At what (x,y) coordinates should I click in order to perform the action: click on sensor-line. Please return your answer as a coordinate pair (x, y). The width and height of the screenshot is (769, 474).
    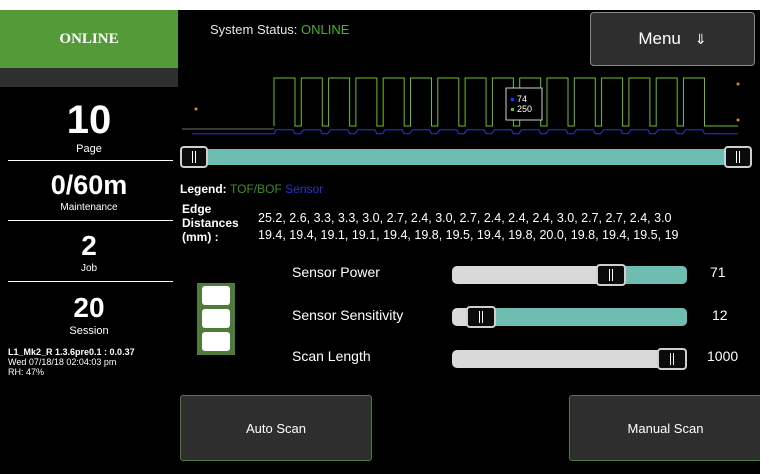
    Looking at the image, I should click on (465, 132).